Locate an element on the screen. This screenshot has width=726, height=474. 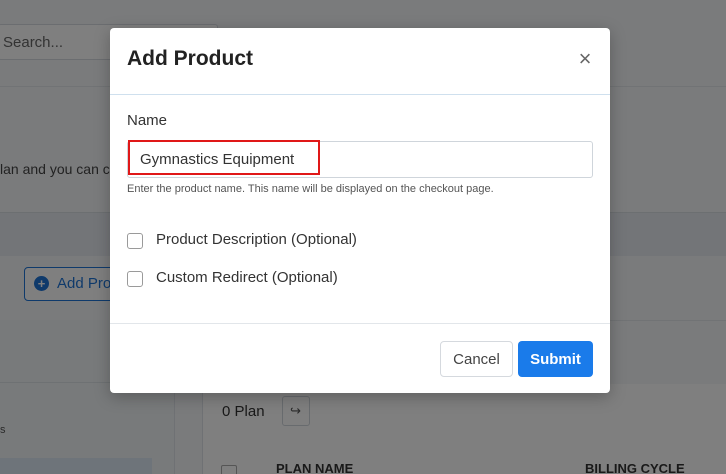
close-icon: × is located at coordinates (585, 59).